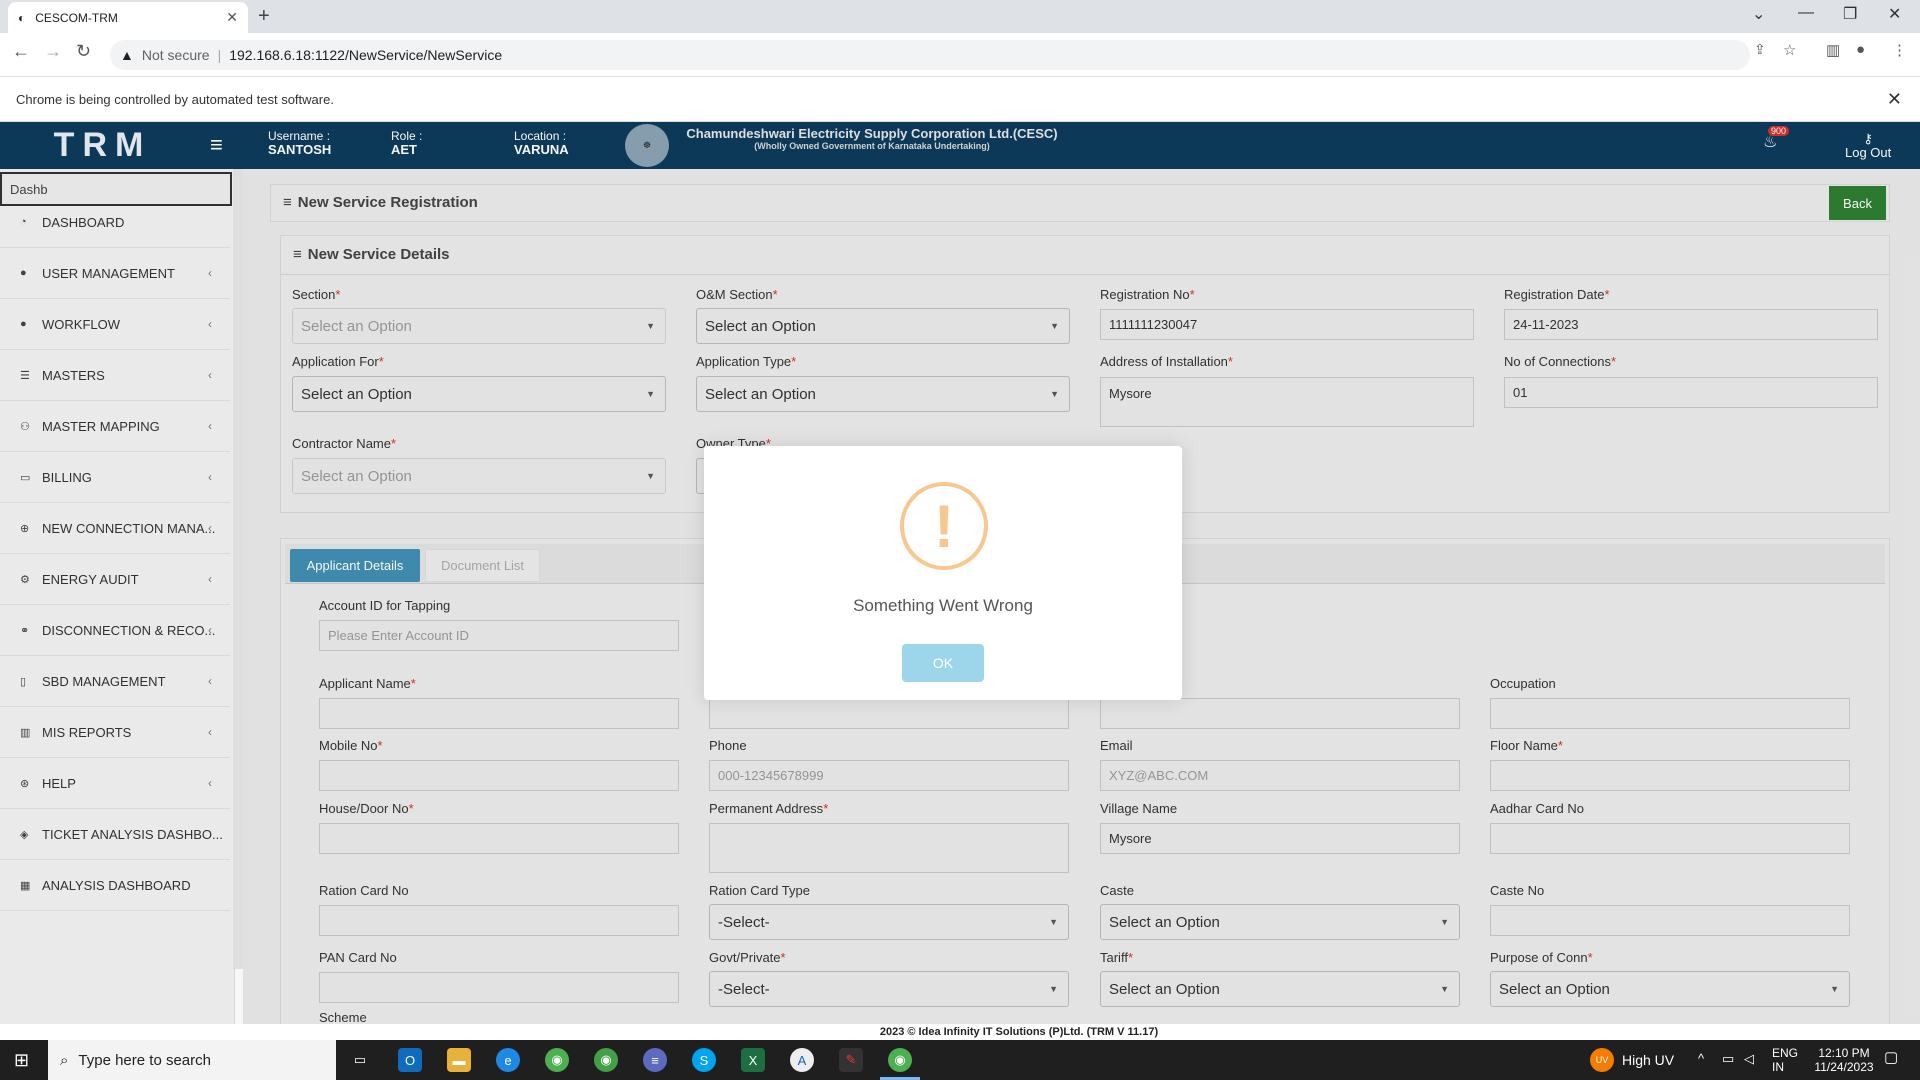  What do you see at coordinates (1850, 14) in the screenshot?
I see `restore-icon: ❐` at bounding box center [1850, 14].